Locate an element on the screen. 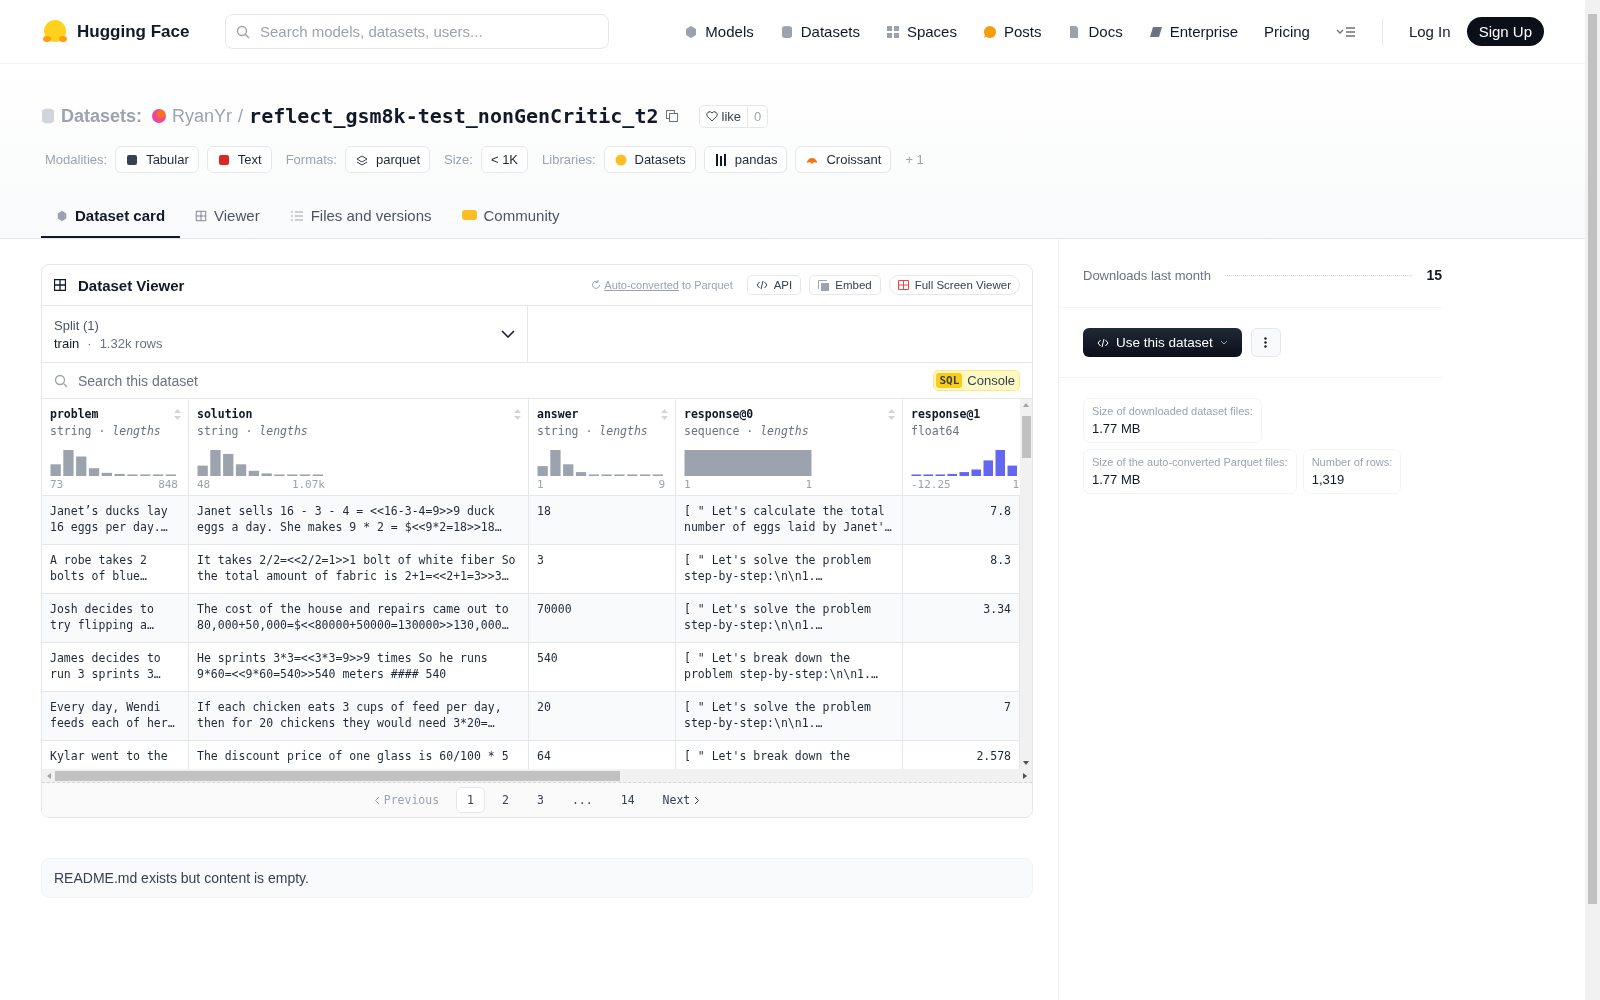 This screenshot has width=1600, height=1000. section-label: Datasets: is located at coordinates (102, 116).